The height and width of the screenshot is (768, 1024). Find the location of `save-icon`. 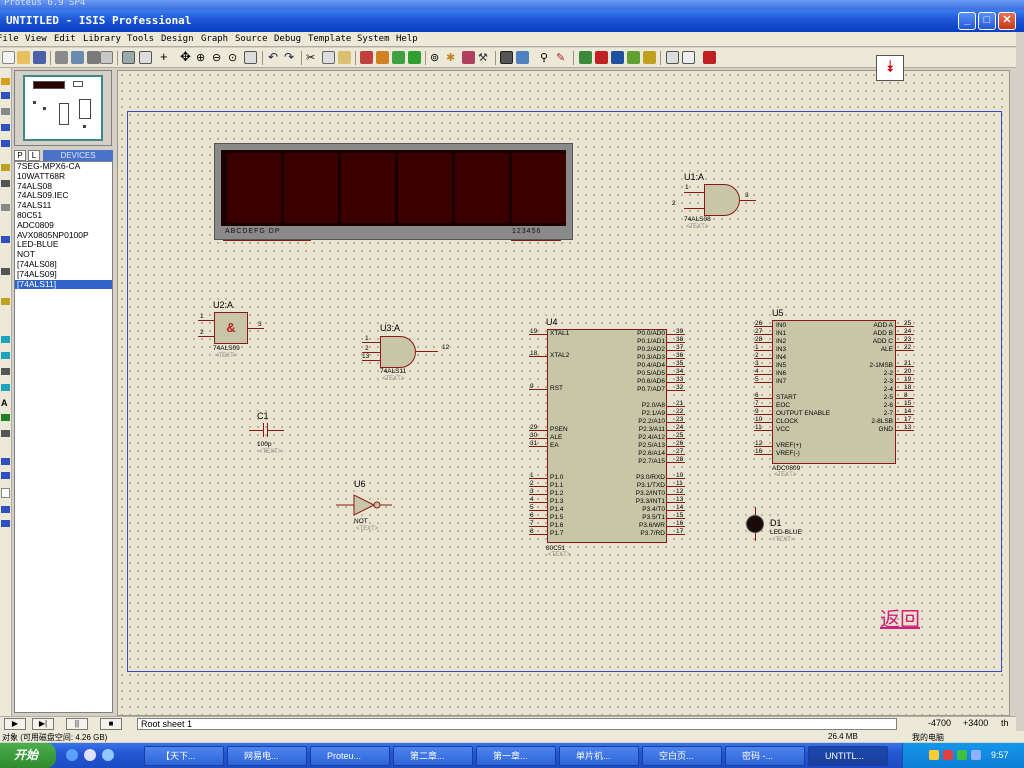

save-icon is located at coordinates (39, 57).